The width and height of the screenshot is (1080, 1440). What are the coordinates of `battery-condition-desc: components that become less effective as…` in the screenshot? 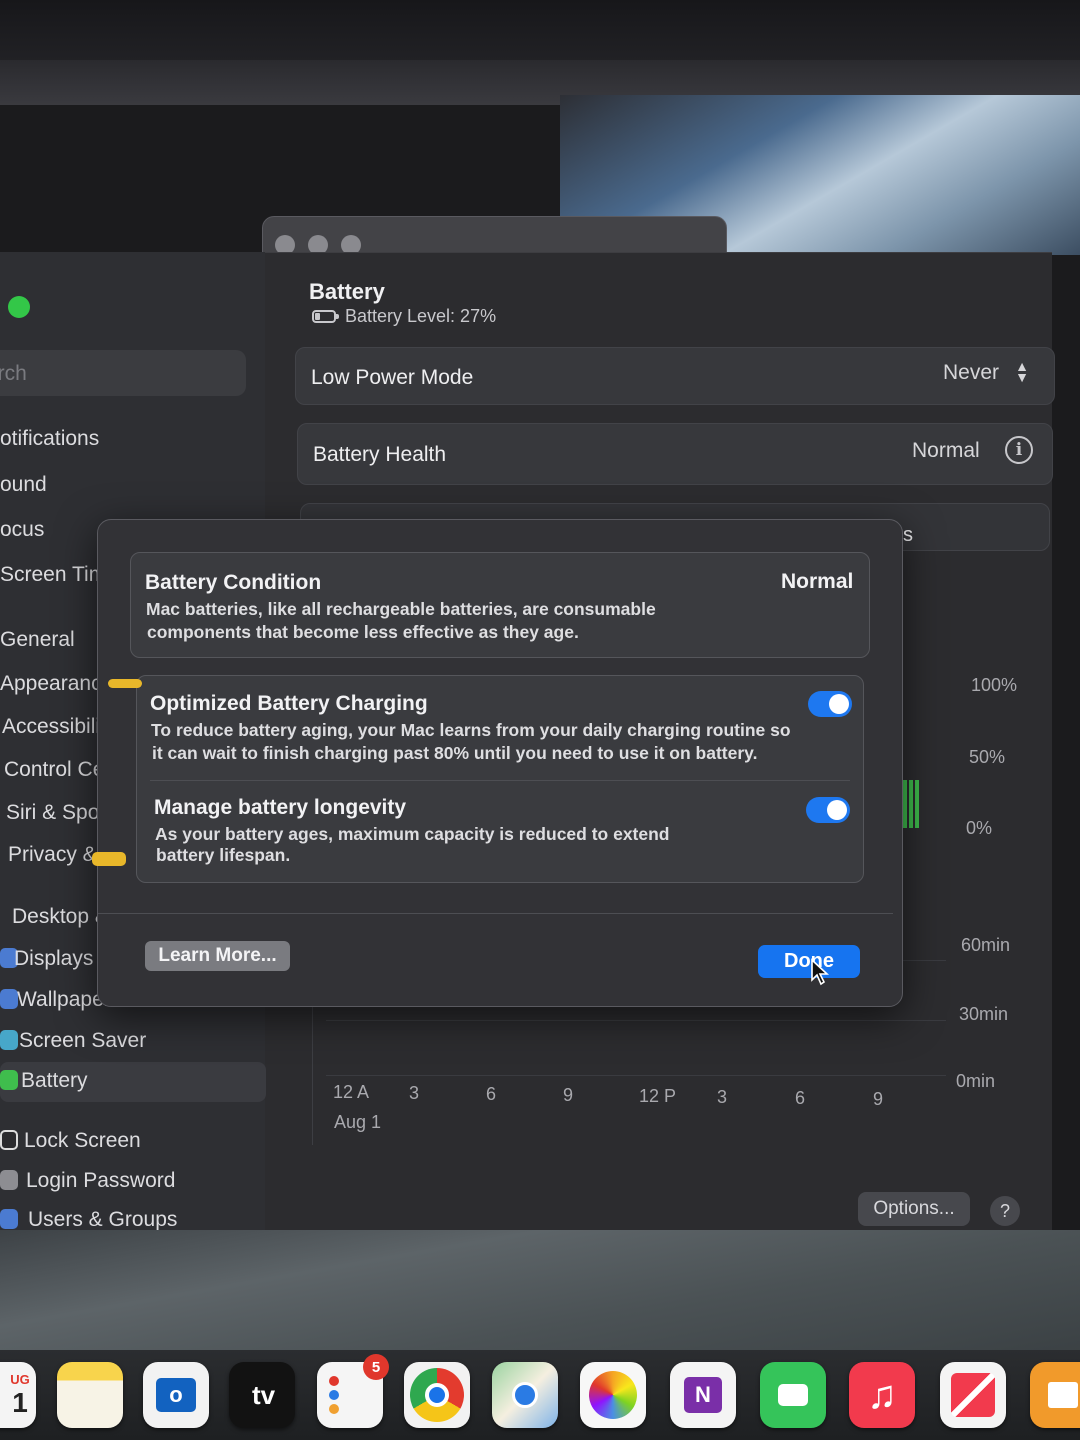 It's located at (363, 632).